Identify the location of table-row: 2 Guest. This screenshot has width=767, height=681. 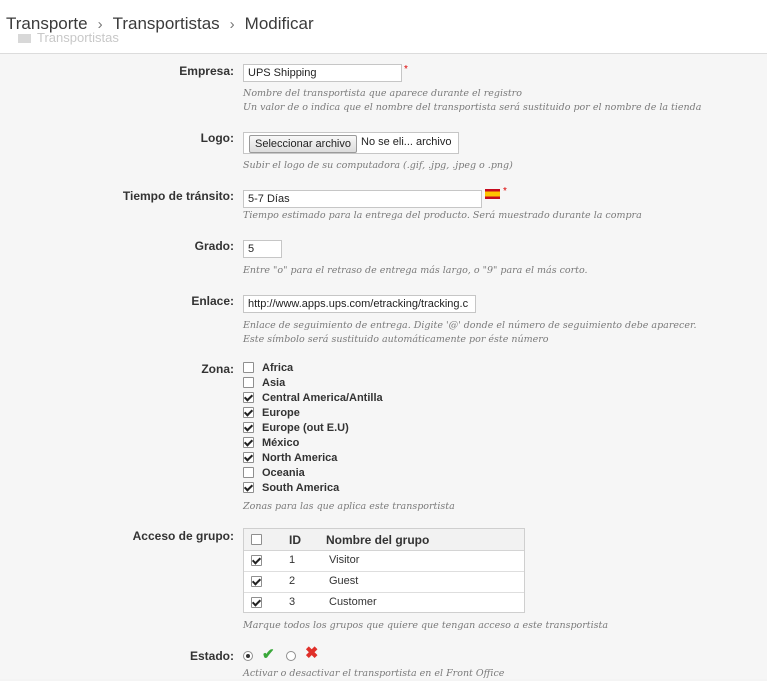
(384, 582).